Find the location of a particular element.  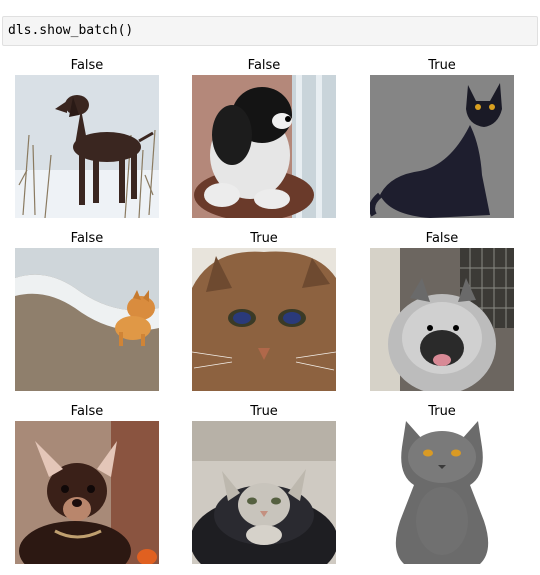

code-cell-source: dls.show_batch() is located at coordinates (71, 30).